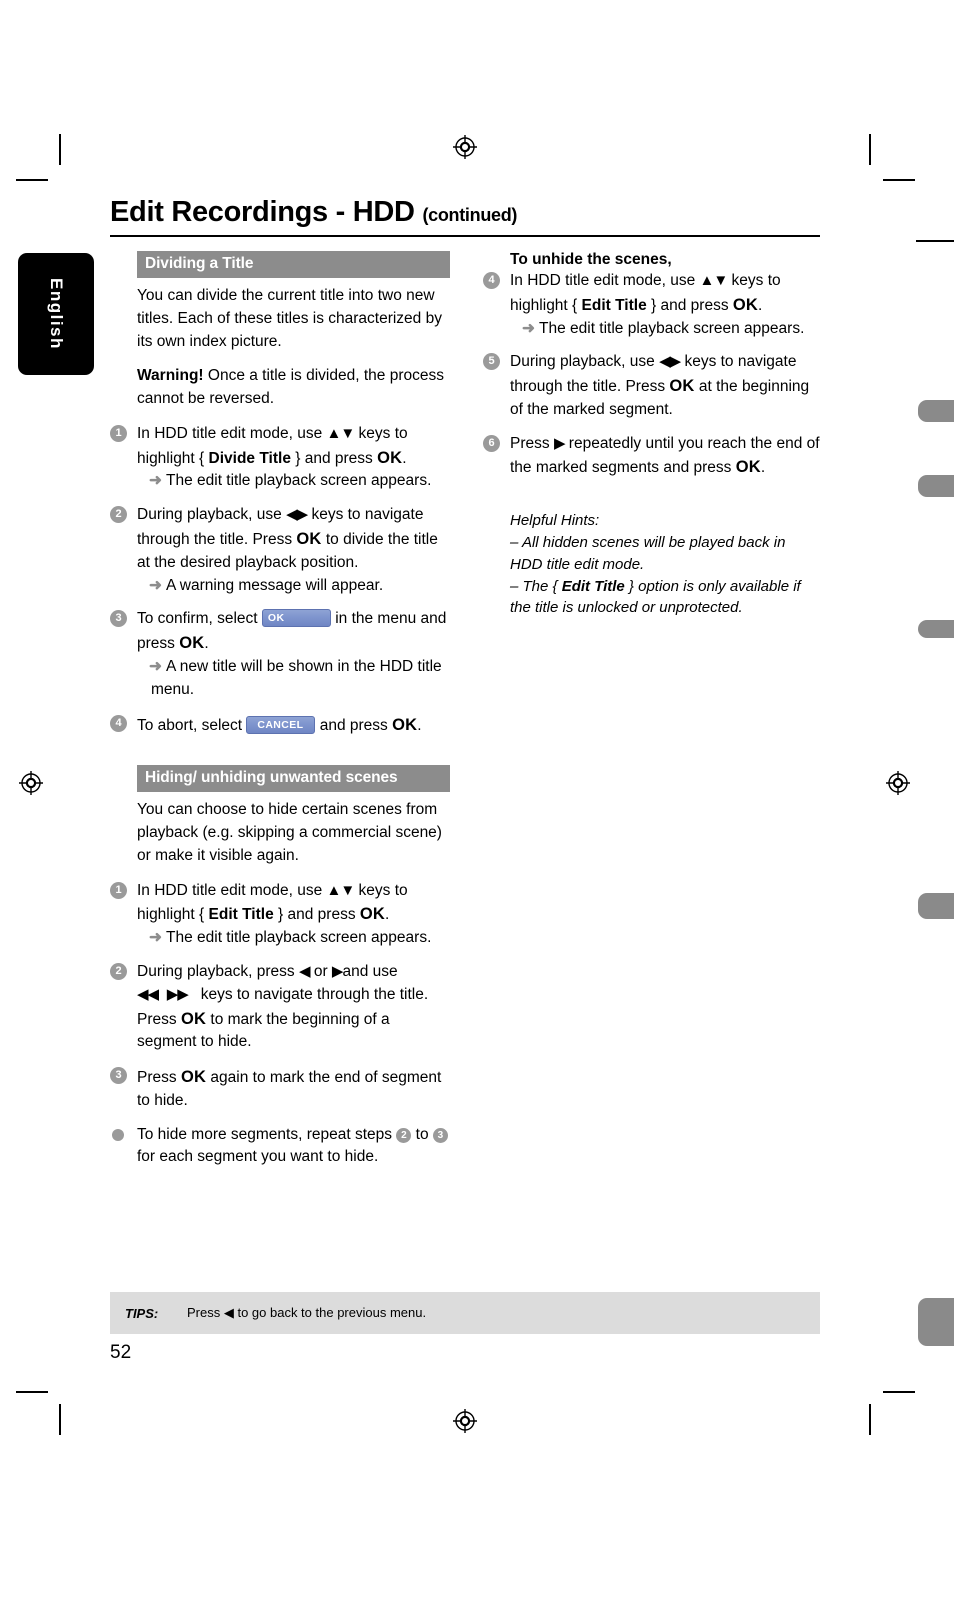 The width and height of the screenshot is (954, 1610). Describe the element at coordinates (404, 1135) in the screenshot. I see `step-reference-badge: 2` at that location.